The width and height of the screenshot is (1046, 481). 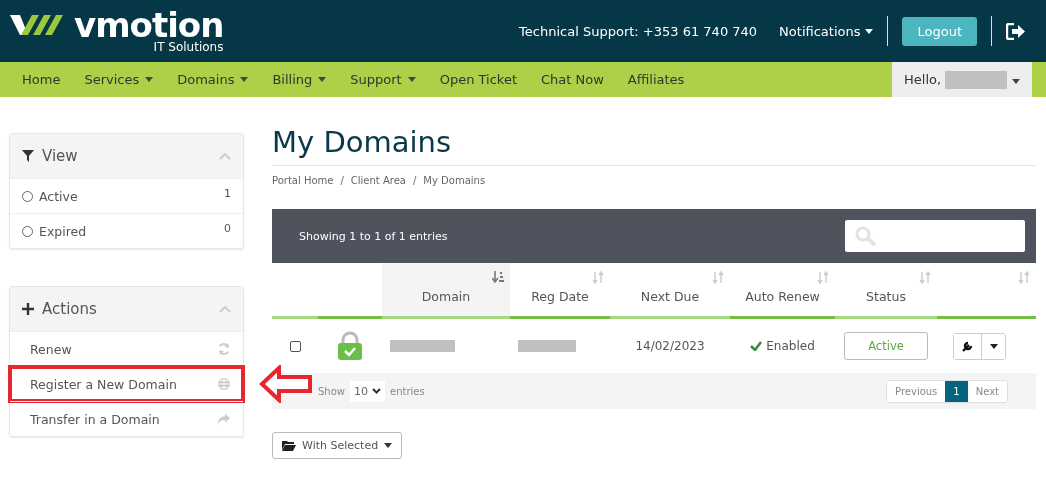 I want to click on with-selected-button: With Selected, so click(x=337, y=445).